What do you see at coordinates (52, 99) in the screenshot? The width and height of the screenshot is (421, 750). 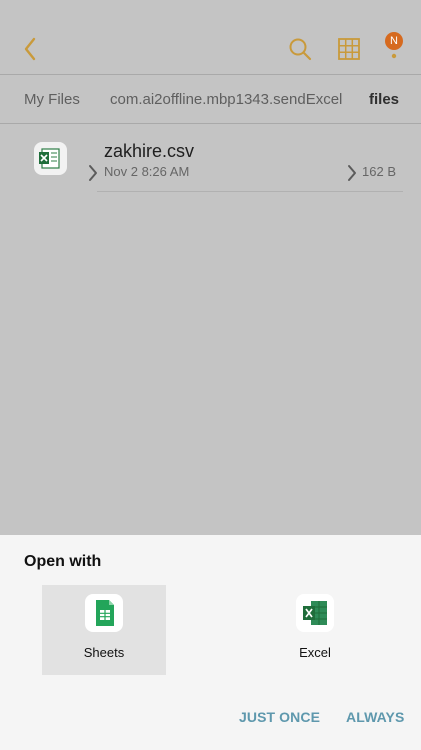 I see `breadcrumb-my-files: My Files` at bounding box center [52, 99].